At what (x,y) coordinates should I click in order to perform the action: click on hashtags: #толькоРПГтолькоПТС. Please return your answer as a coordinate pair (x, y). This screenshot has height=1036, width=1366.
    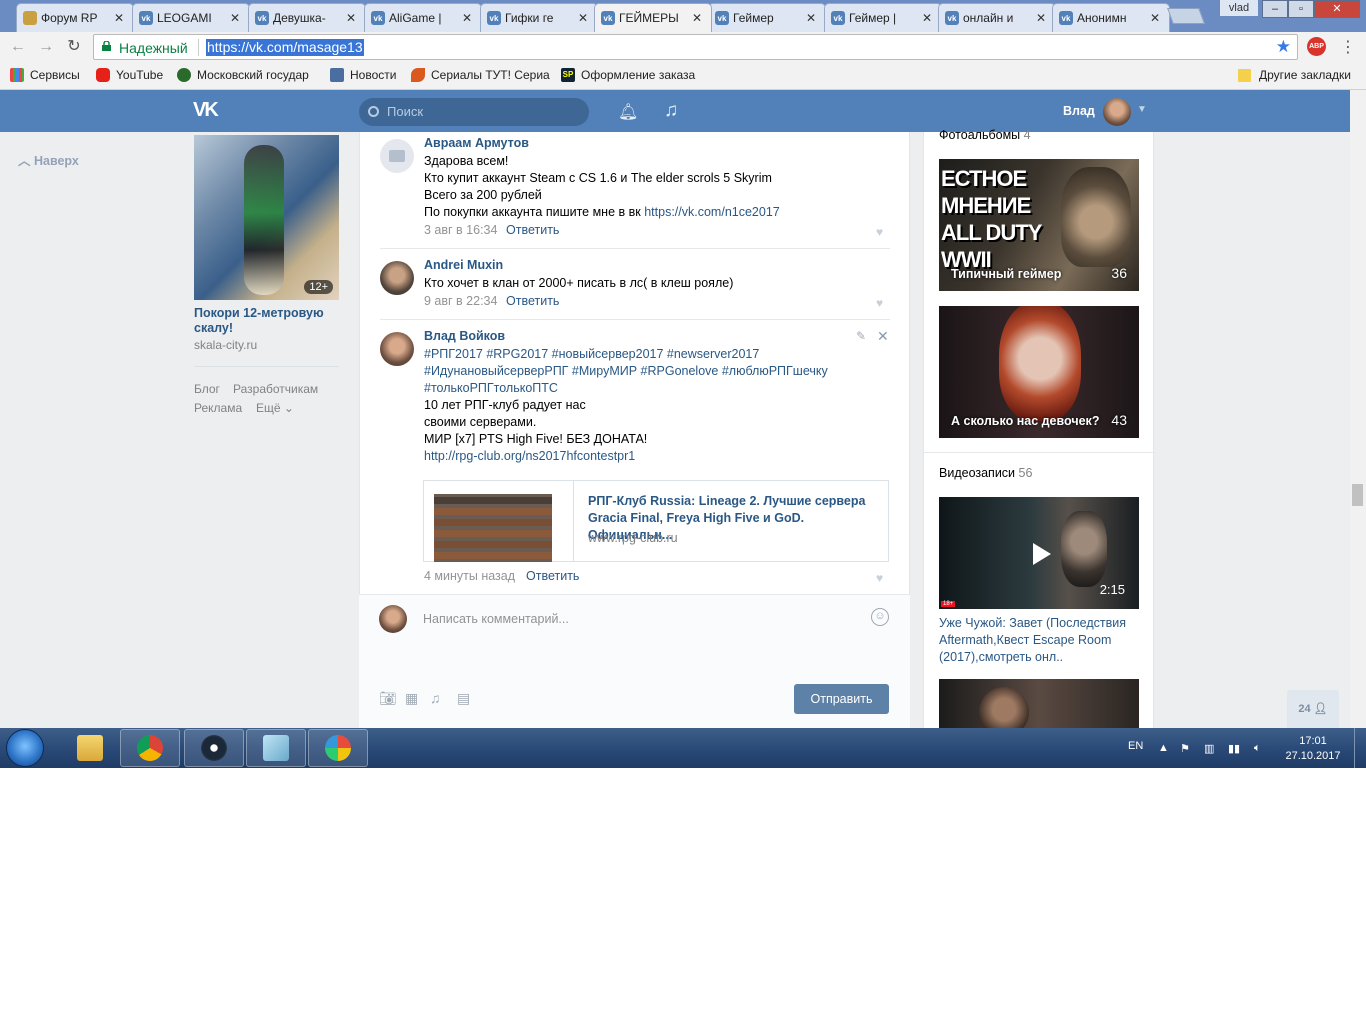
    Looking at the image, I should click on (491, 388).